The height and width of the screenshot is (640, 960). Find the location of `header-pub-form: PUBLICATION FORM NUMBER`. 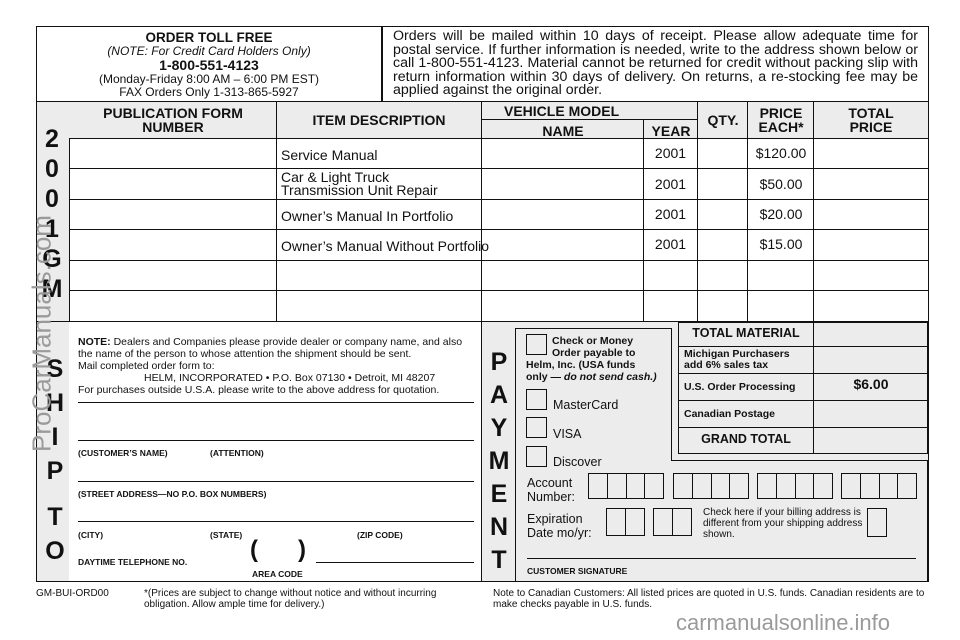

header-pub-form: PUBLICATION FORM NUMBER is located at coordinates (173, 120).